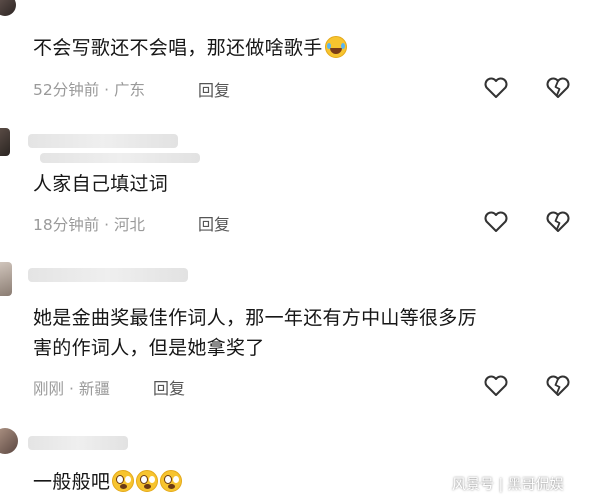 The height and width of the screenshot is (498, 600). Describe the element at coordinates (335, 47) in the screenshot. I see `laughing-tears-emoji-icon` at that location.